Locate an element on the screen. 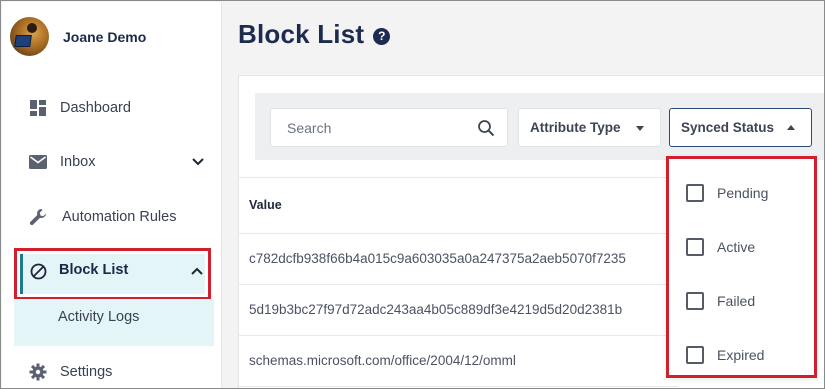 The image size is (825, 389). chevron-up-icon is located at coordinates (197, 271).